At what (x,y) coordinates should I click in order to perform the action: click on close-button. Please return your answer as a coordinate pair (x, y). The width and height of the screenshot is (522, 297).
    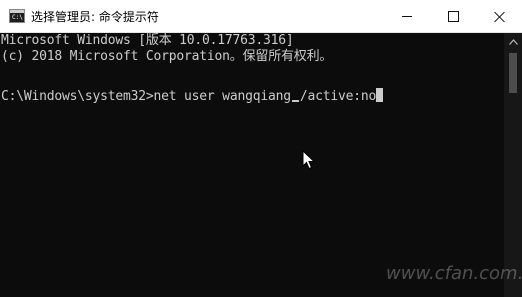
    Looking at the image, I should click on (499, 16).